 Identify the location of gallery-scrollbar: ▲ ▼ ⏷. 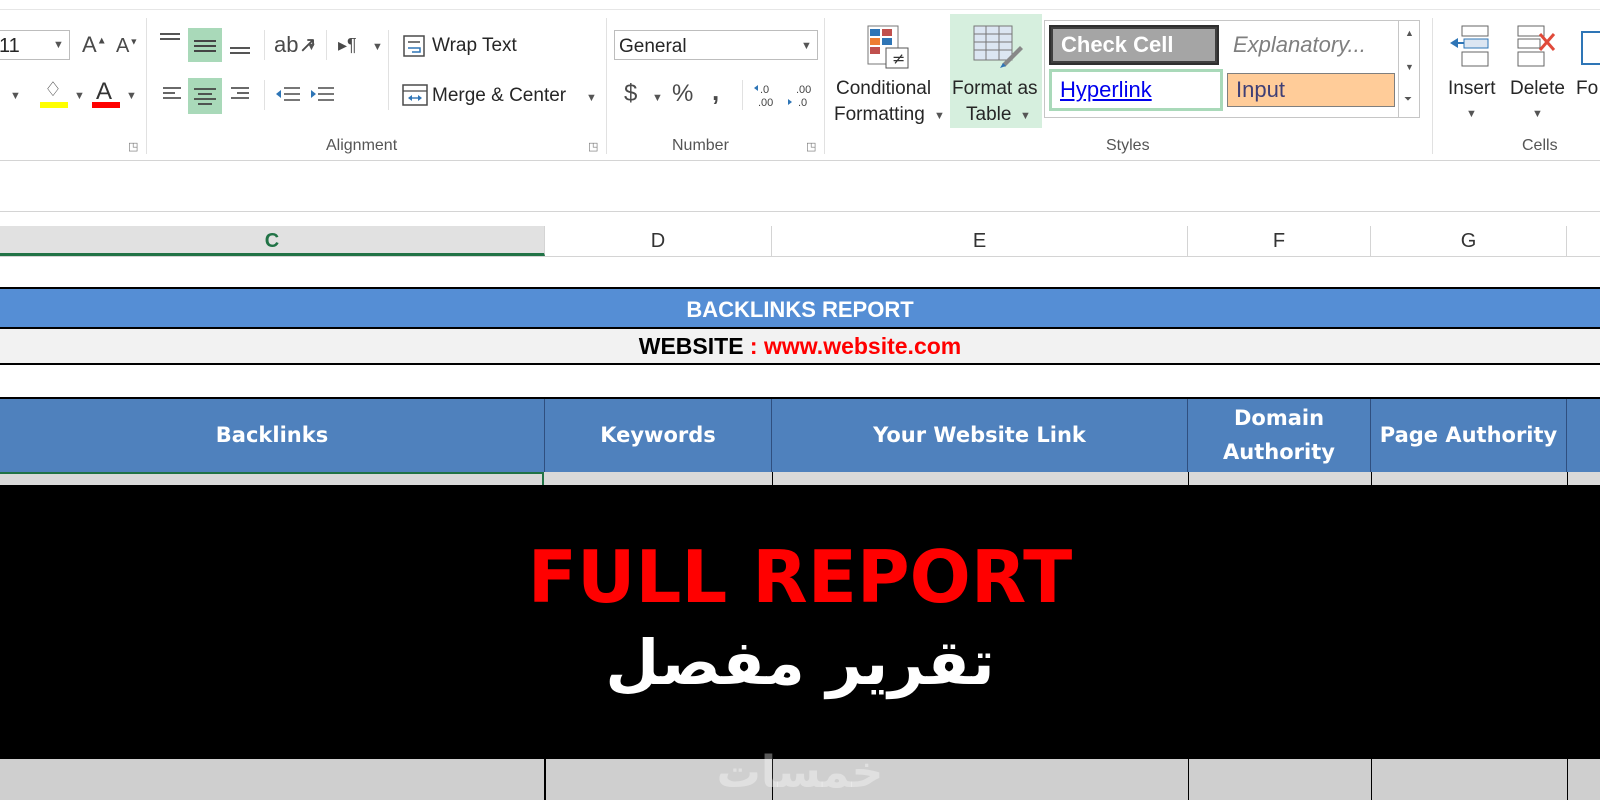
(1409, 69).